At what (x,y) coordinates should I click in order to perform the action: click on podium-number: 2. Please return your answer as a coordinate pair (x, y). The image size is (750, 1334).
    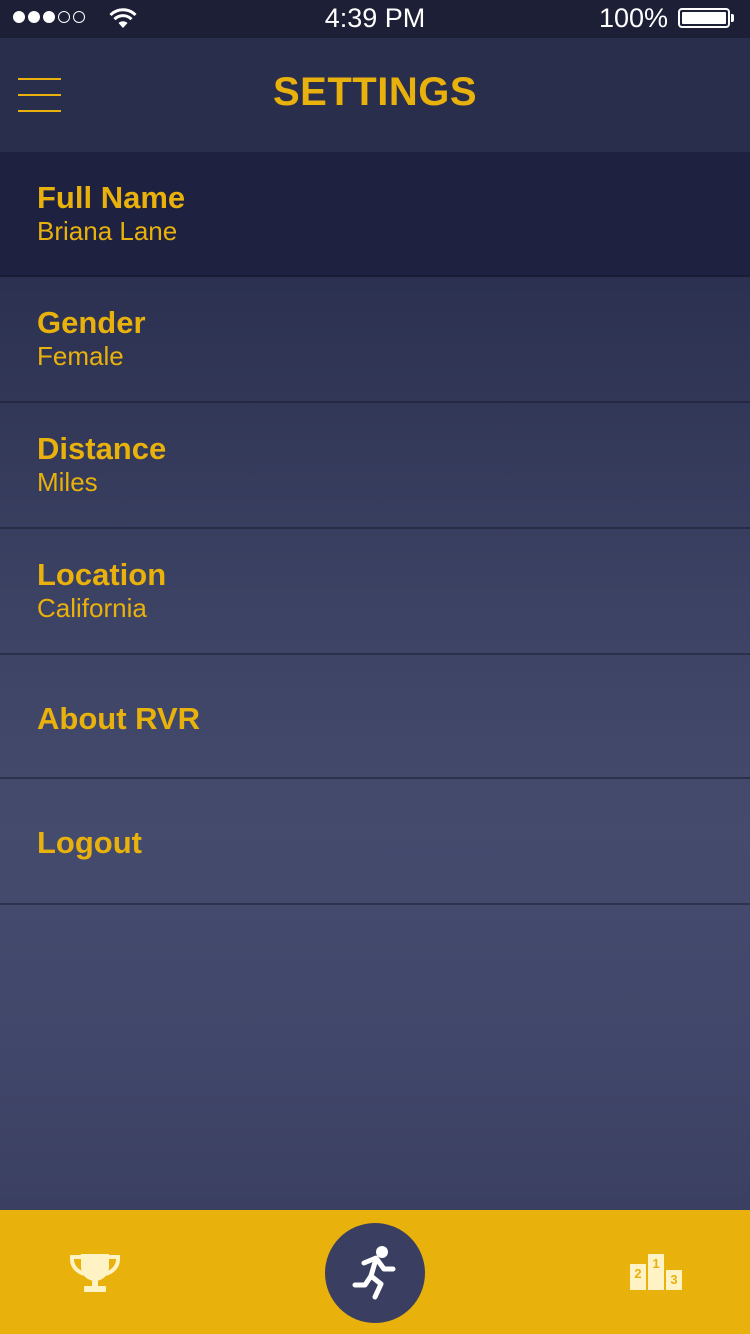
    Looking at the image, I should click on (637, 1273).